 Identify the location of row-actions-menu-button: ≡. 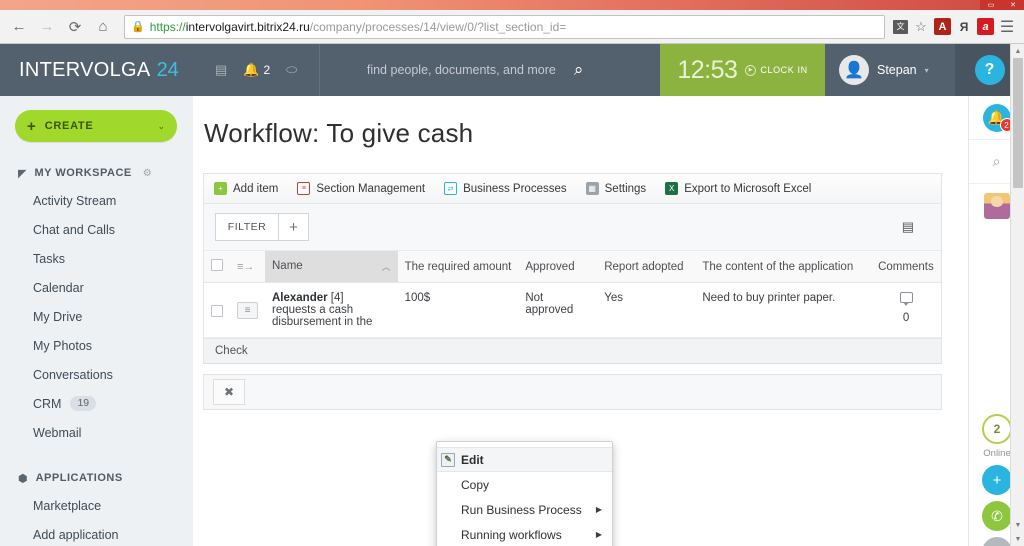
(247, 310).